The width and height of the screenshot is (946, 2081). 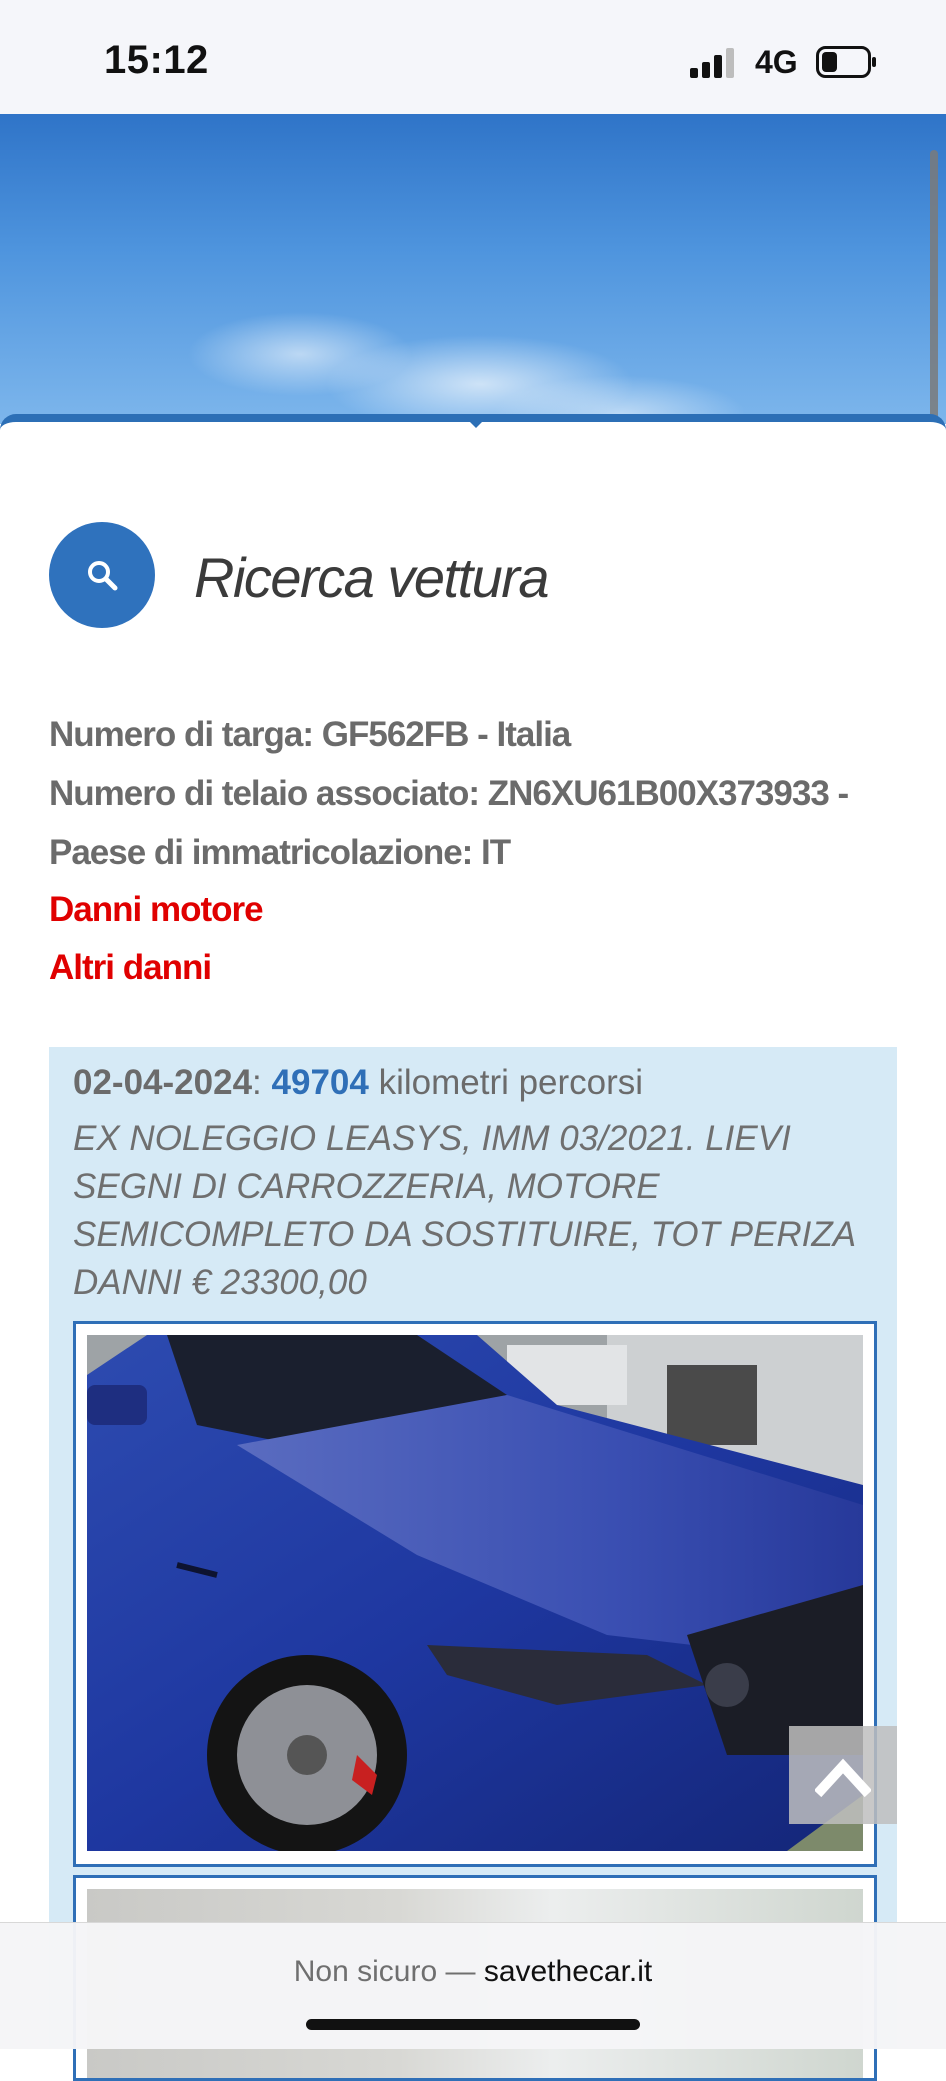 I want to click on search-icon, so click(x=103, y=576).